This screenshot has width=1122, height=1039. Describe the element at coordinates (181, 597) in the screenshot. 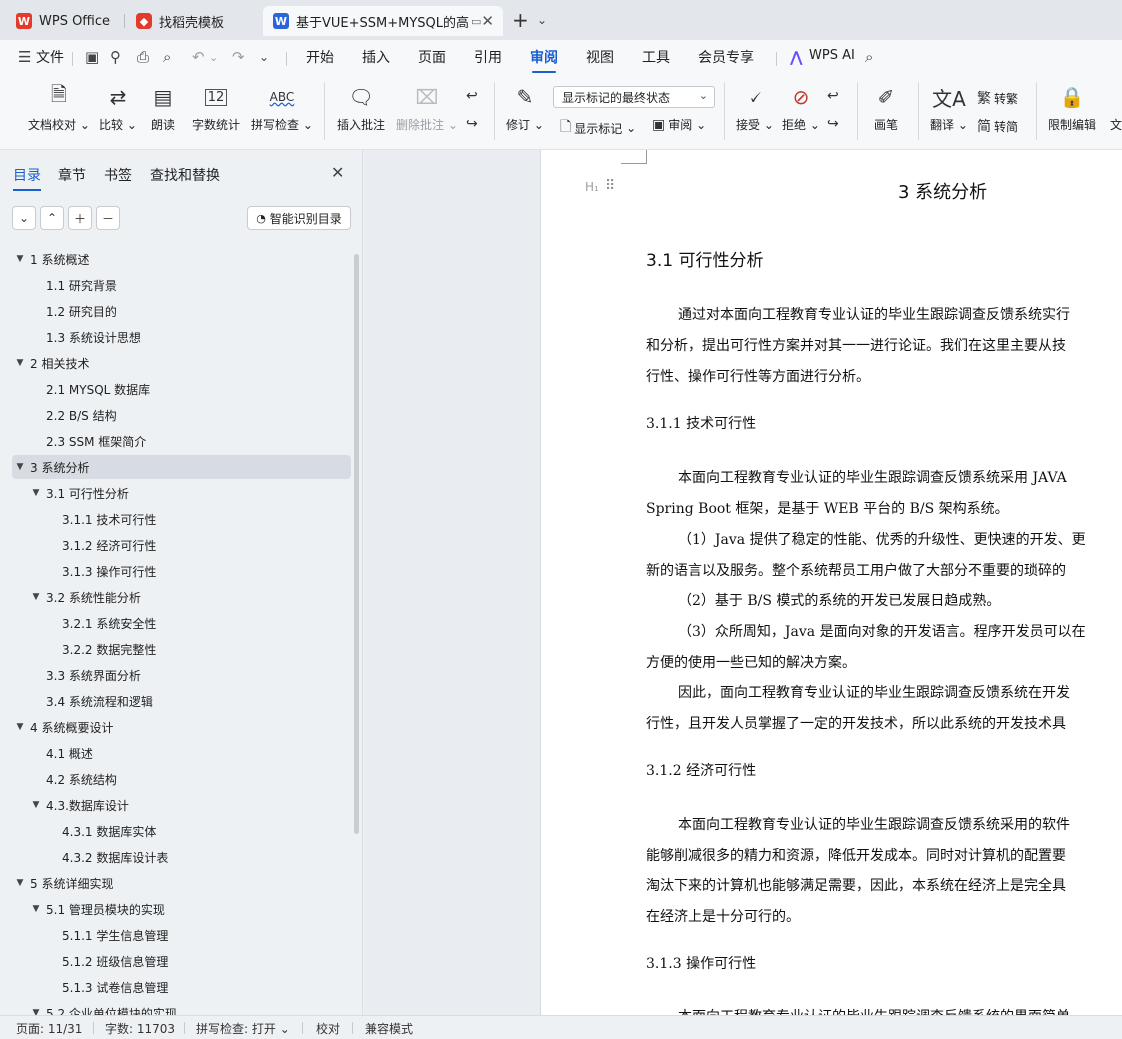

I see `toc-item: ▼ 3.2 系统性能分析` at that location.